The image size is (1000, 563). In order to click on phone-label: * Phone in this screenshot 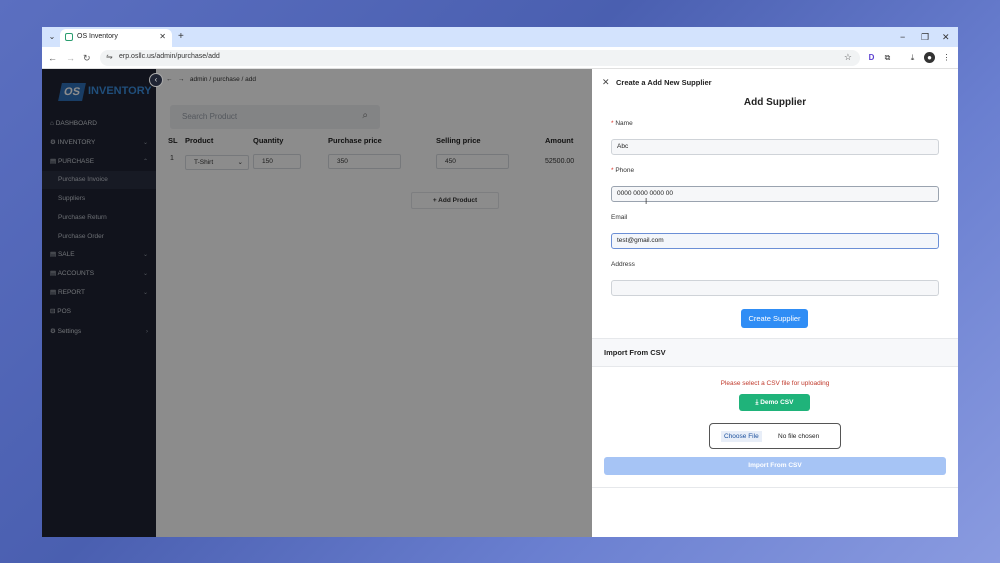, I will do `click(623, 170)`.